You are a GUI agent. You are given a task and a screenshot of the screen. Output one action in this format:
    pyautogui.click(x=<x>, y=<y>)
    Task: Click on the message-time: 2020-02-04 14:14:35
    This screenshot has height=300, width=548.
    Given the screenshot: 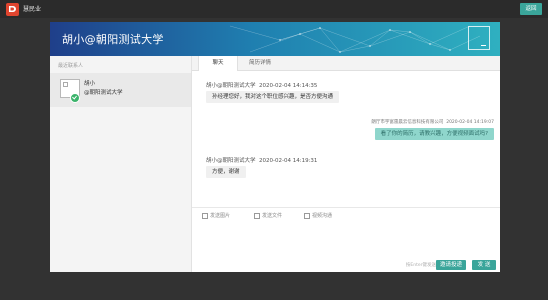 What is the action you would take?
    pyautogui.click(x=288, y=86)
    